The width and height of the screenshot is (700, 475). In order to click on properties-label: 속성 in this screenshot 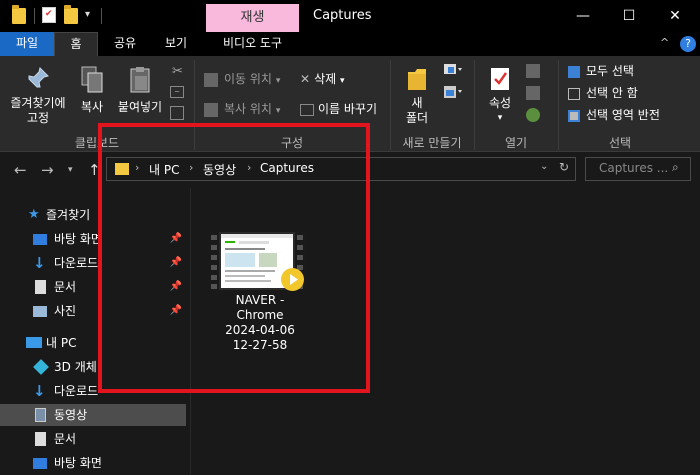, I will do `click(500, 103)`.